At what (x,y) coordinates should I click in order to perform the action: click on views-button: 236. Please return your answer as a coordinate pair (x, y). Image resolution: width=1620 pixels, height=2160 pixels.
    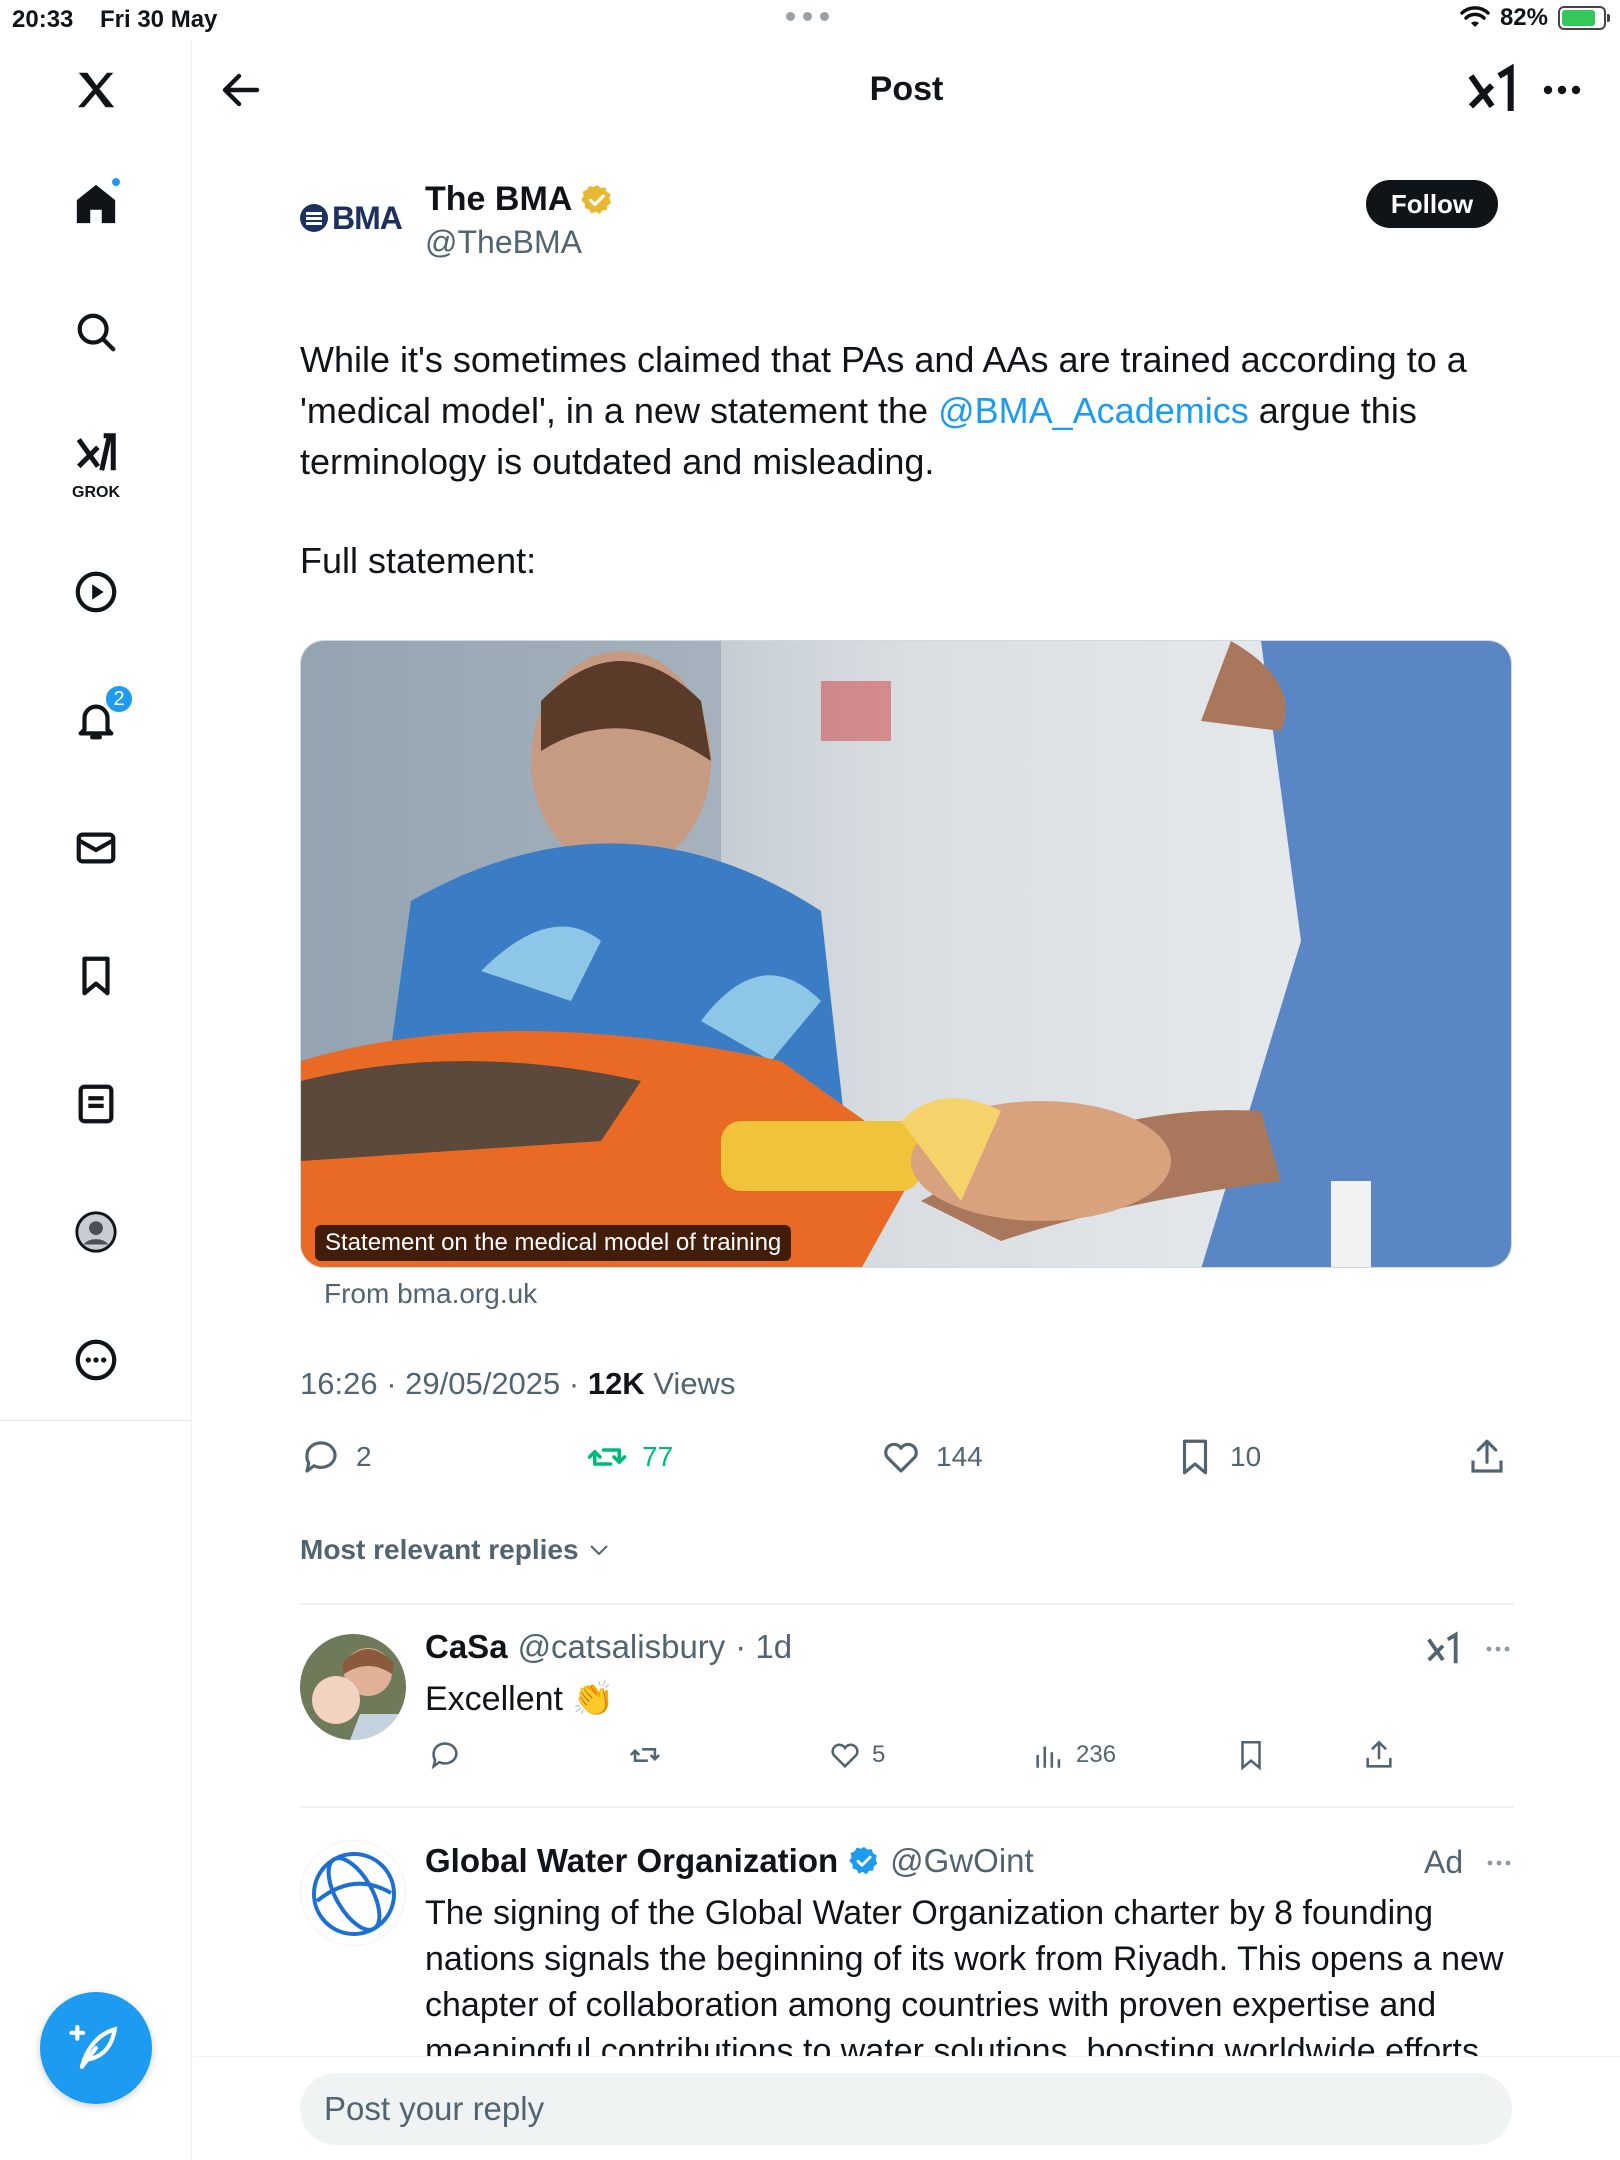
    Looking at the image, I should click on (1074, 1755).